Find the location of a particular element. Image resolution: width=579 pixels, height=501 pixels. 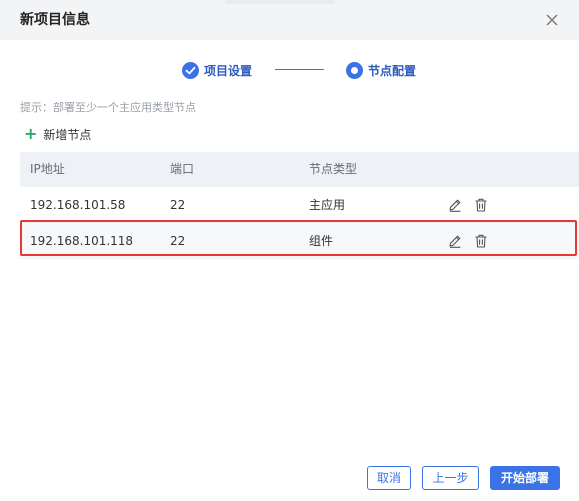

add-node-label: 新增节点 is located at coordinates (67, 134).